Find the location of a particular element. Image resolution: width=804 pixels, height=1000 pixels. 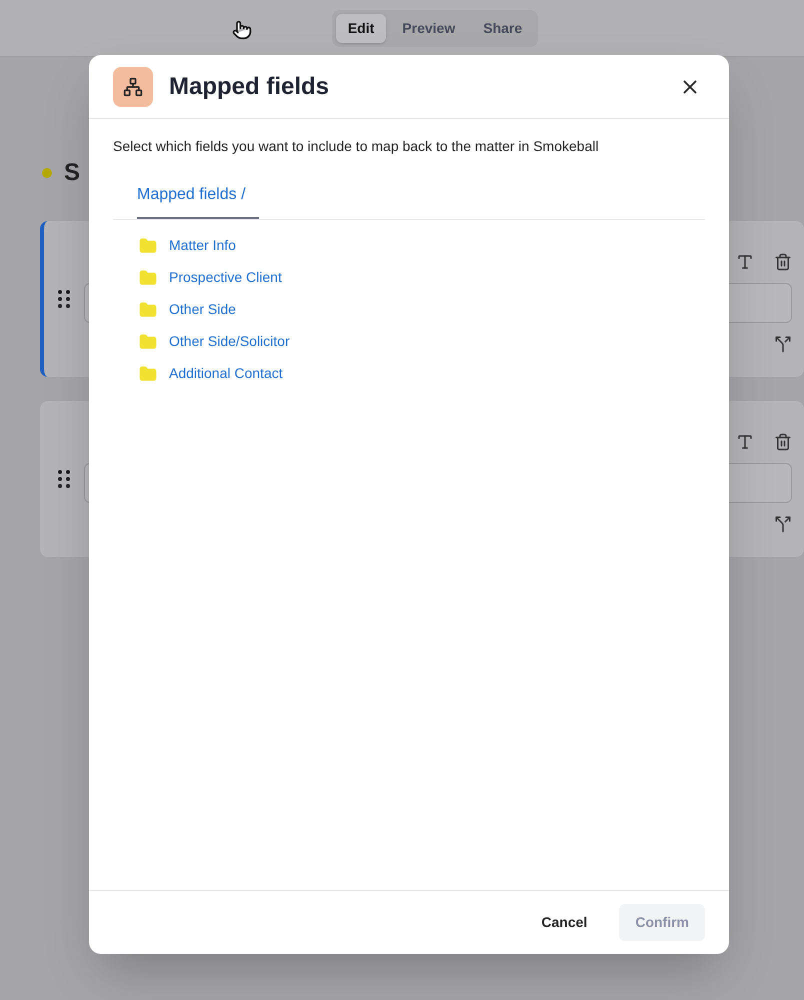

dialog-icon is located at coordinates (133, 86).